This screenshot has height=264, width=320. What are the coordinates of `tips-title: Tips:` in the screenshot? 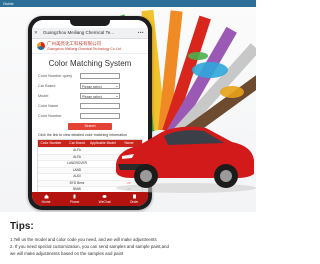 It's located at (22, 226).